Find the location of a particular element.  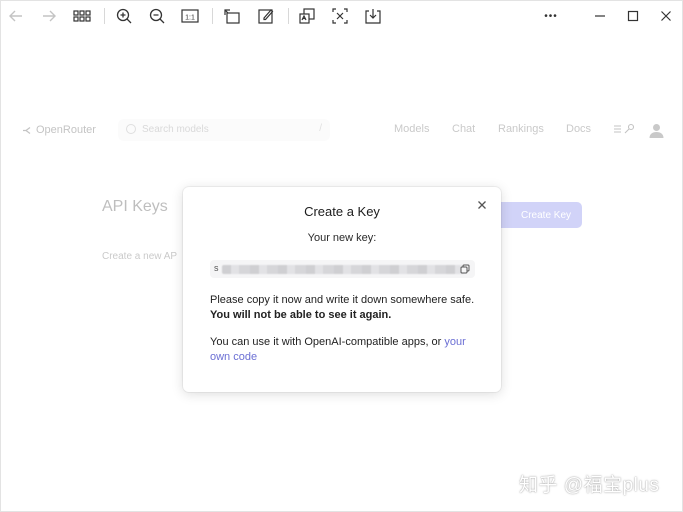

zoom-out-icon is located at coordinates (157, 16).